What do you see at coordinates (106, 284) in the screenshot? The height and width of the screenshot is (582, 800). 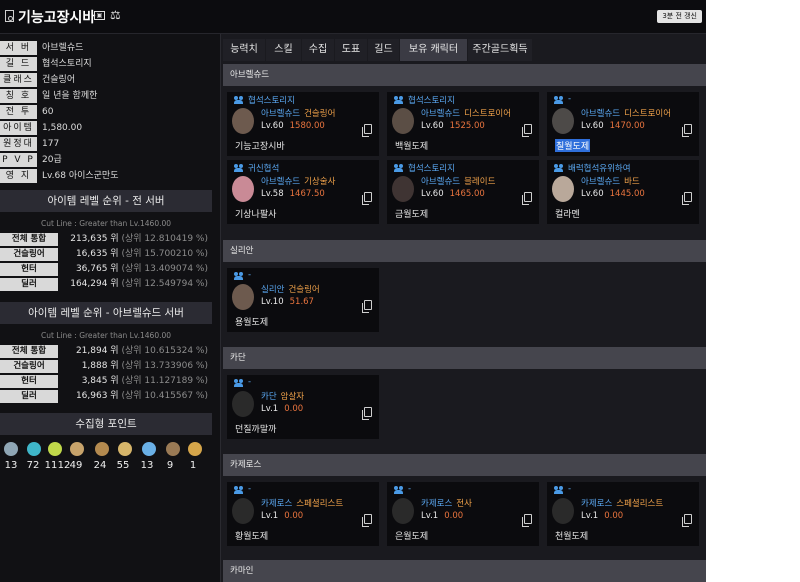 I see `rank-row: 딜러 164,294 위 (상위 12.549794 %)` at bounding box center [106, 284].